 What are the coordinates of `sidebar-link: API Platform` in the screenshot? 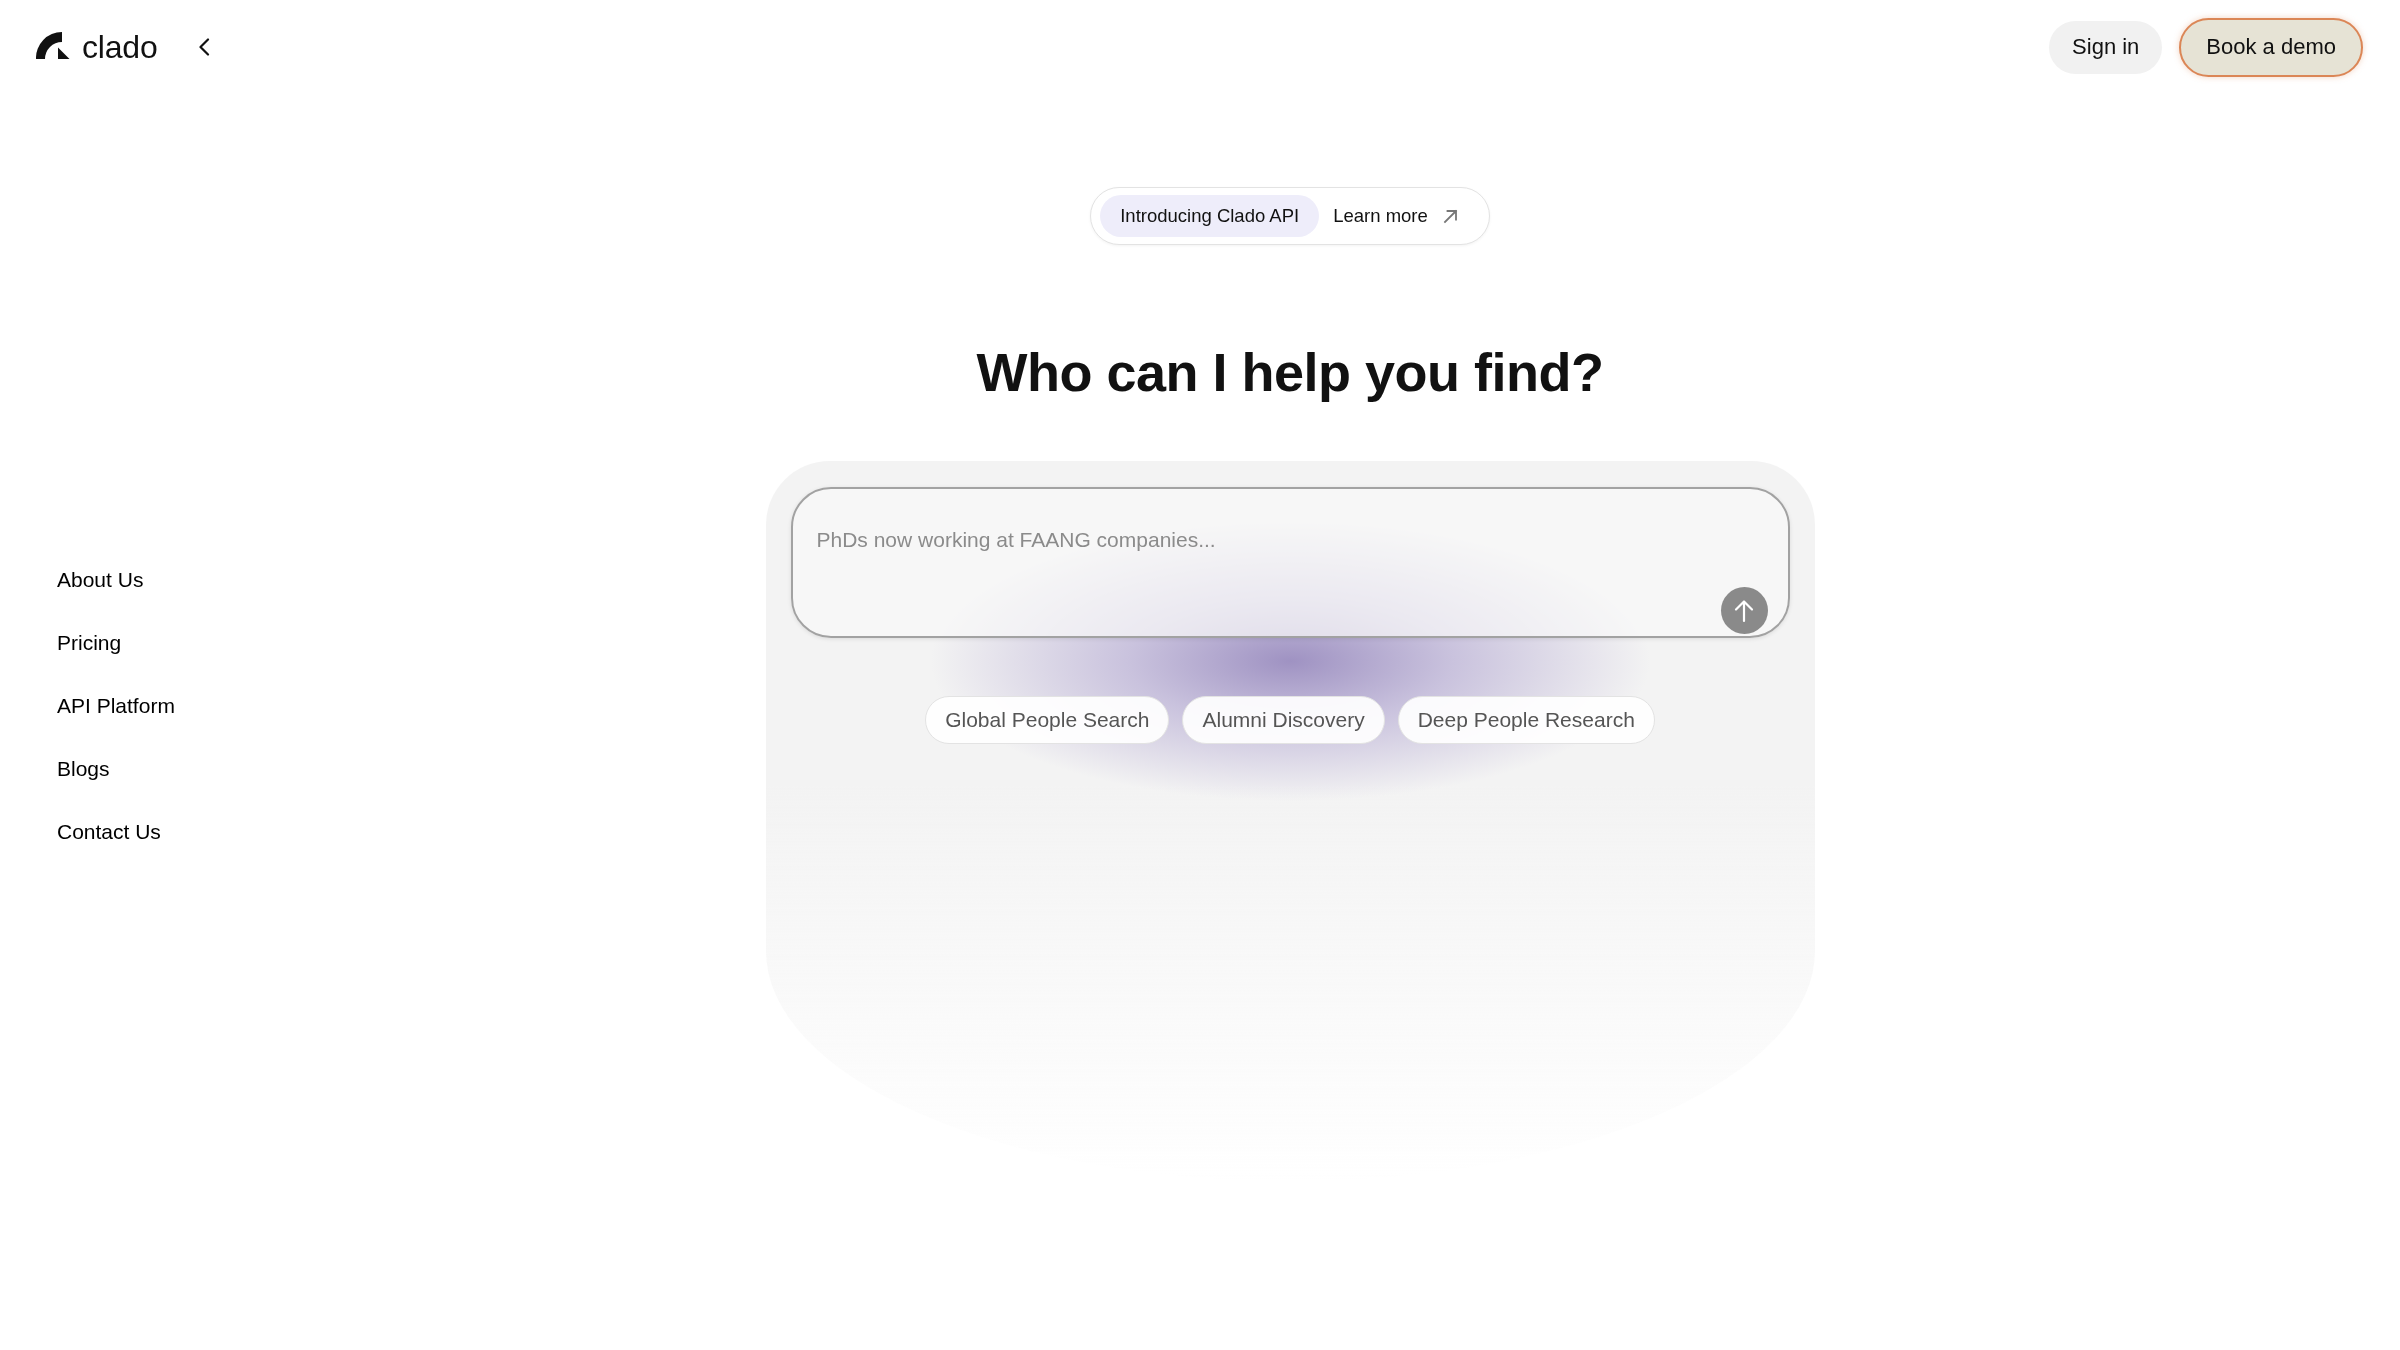 It's located at (116, 706).